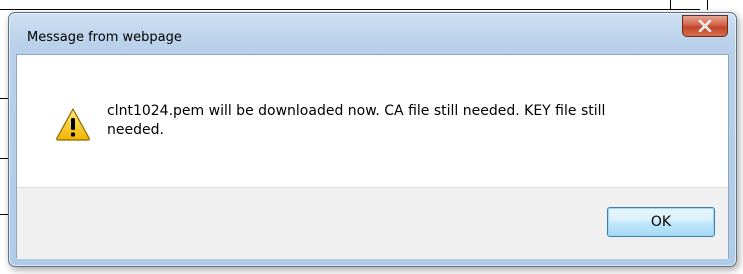 This screenshot has width=743, height=274. I want to click on close-button, so click(705, 26).